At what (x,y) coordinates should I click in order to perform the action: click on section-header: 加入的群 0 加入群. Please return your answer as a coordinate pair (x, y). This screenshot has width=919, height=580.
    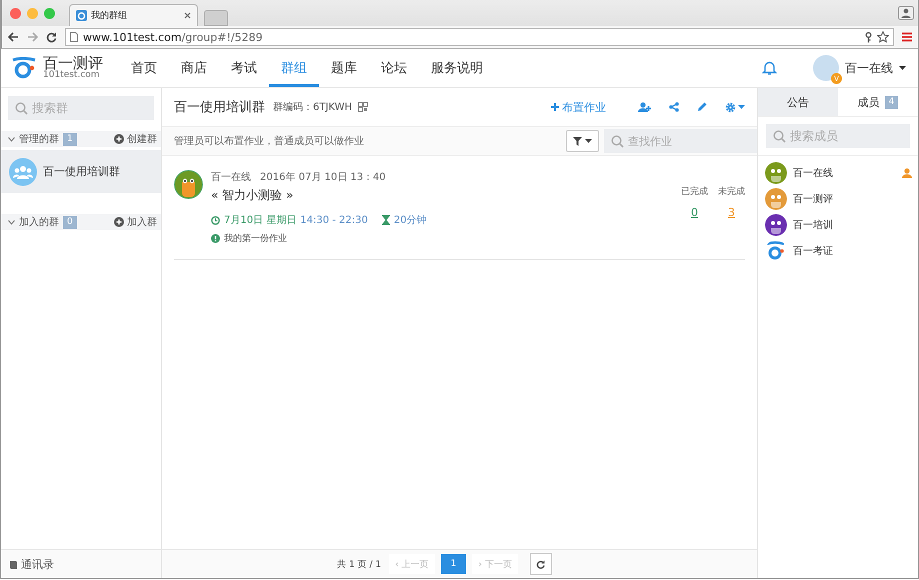
    Looking at the image, I should click on (81, 222).